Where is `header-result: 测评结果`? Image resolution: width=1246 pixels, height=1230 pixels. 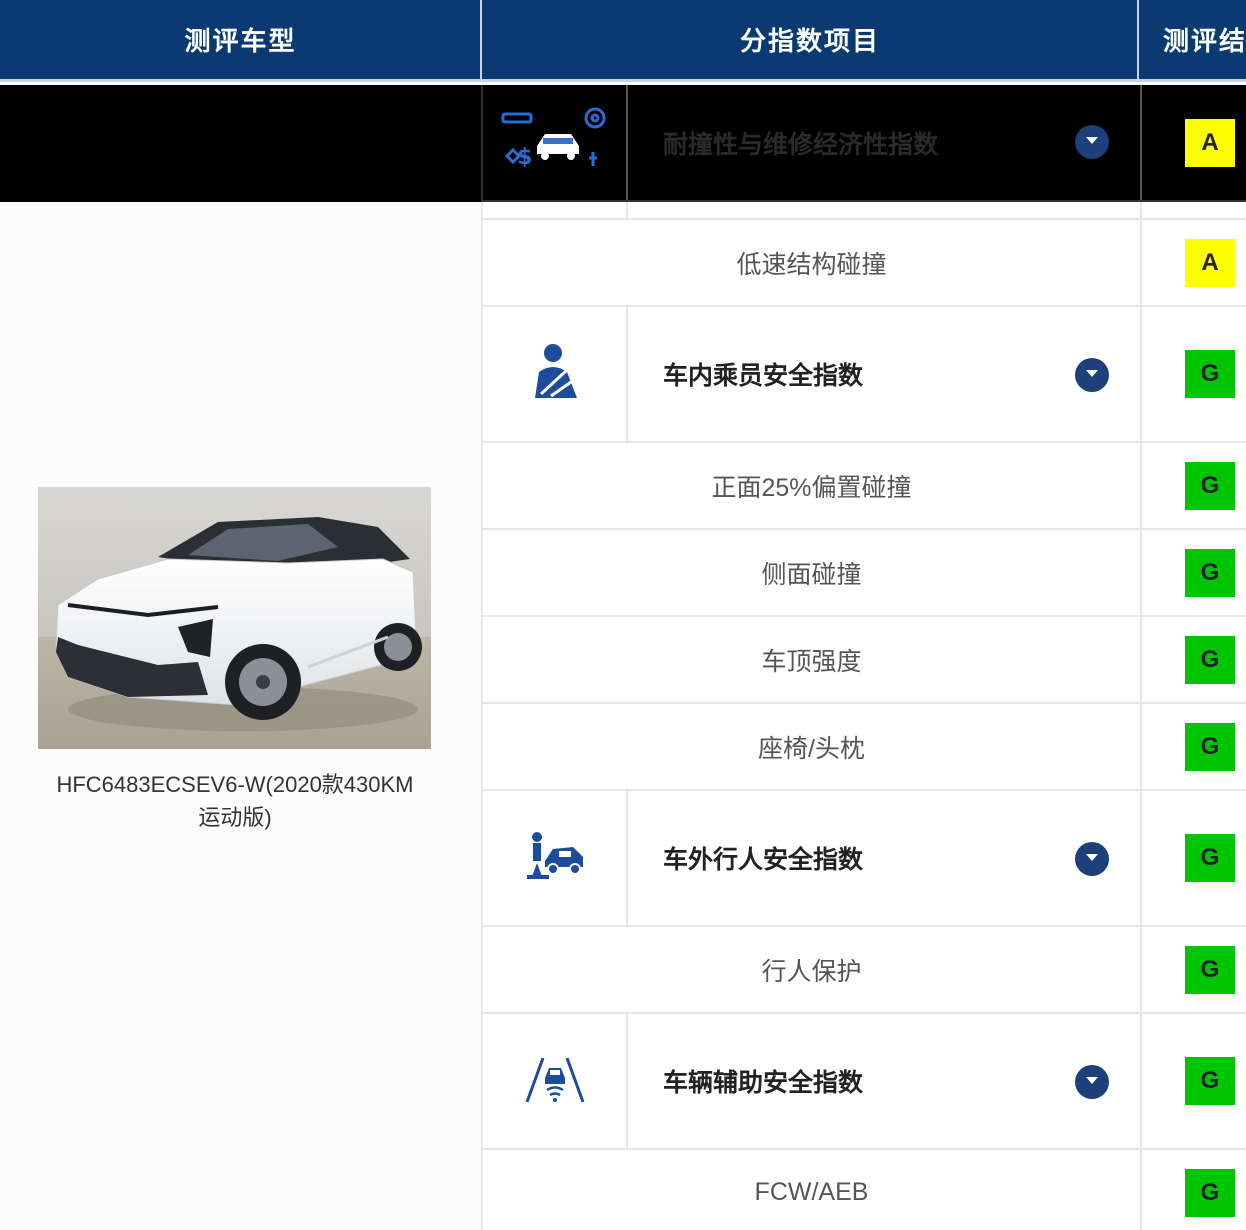
header-result: 测评结果 is located at coordinates (1204, 41).